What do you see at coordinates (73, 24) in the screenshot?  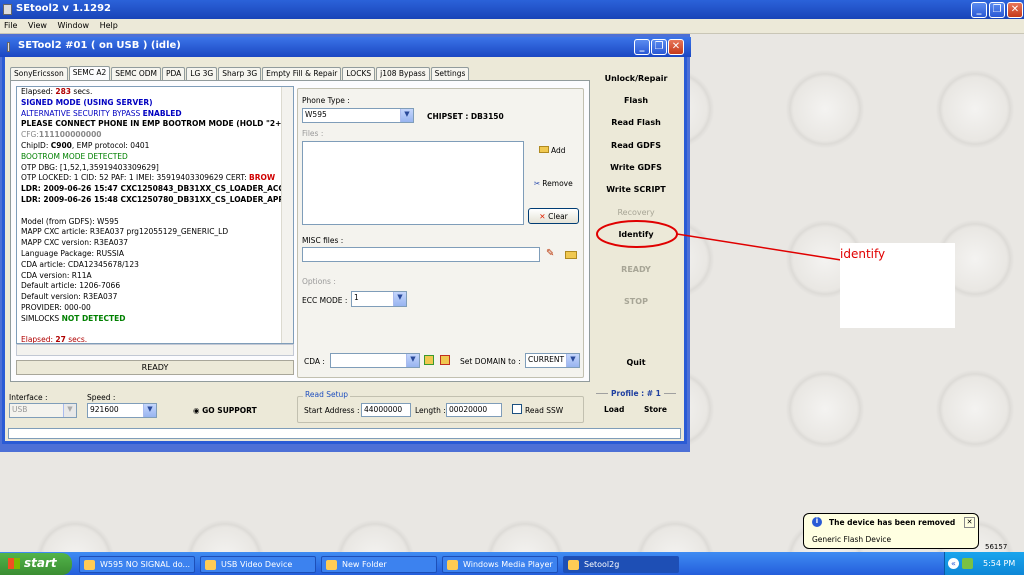 I see `menu-window: Window` at bounding box center [73, 24].